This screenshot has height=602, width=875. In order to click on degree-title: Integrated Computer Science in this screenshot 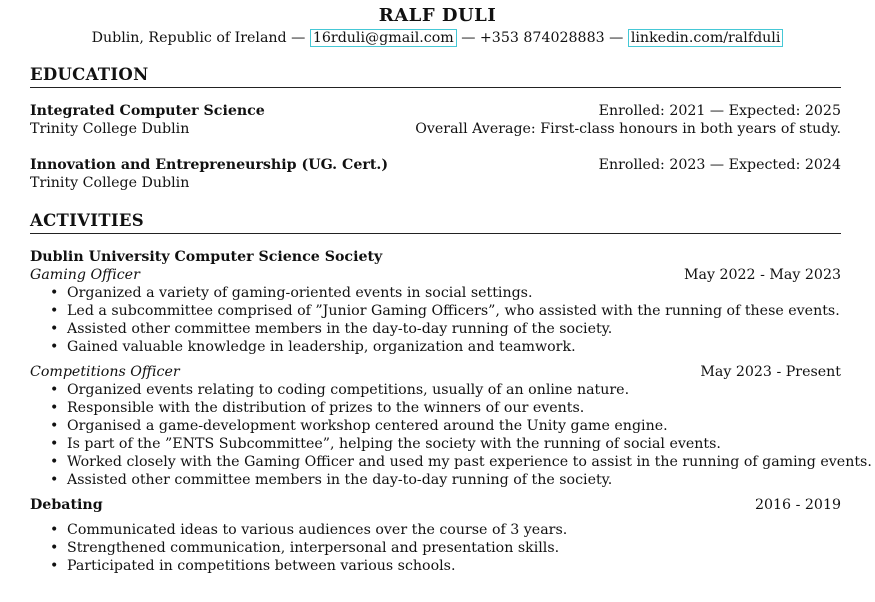, I will do `click(147, 111)`.